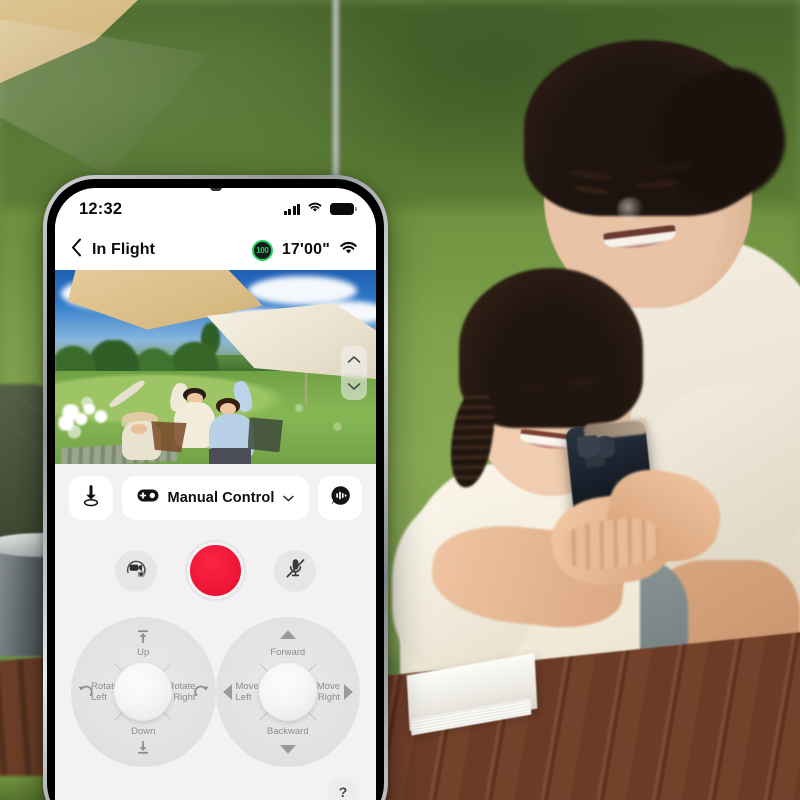 This screenshot has height=800, width=800. Describe the element at coordinates (124, 249) in the screenshot. I see `page-title: In Flight` at that location.